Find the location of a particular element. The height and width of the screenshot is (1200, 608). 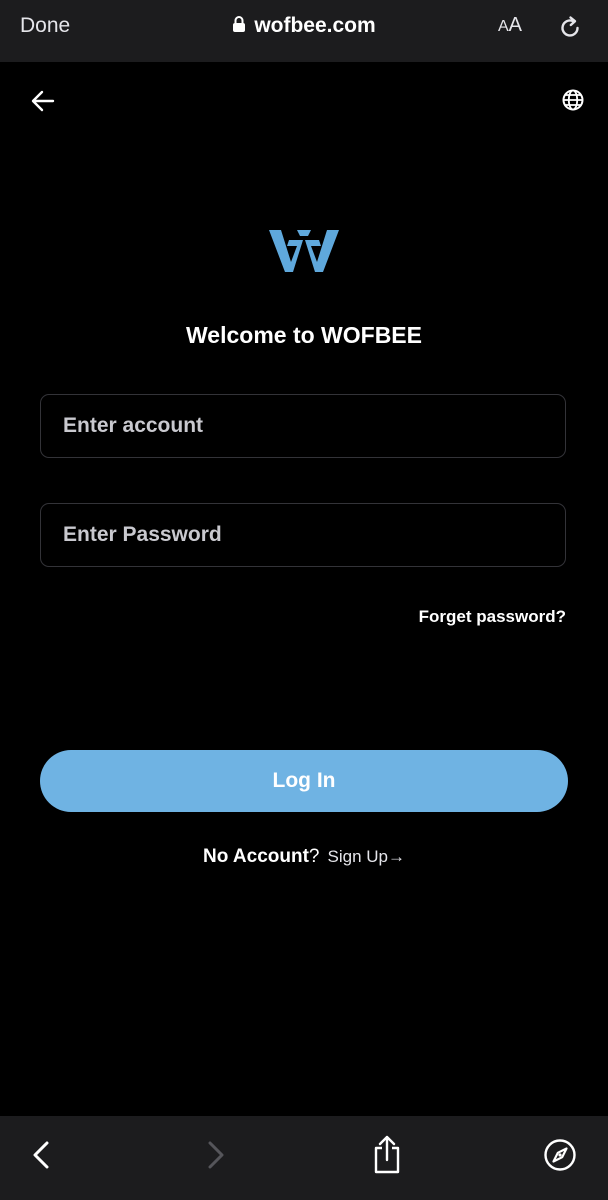

globe-icon is located at coordinates (573, 100).